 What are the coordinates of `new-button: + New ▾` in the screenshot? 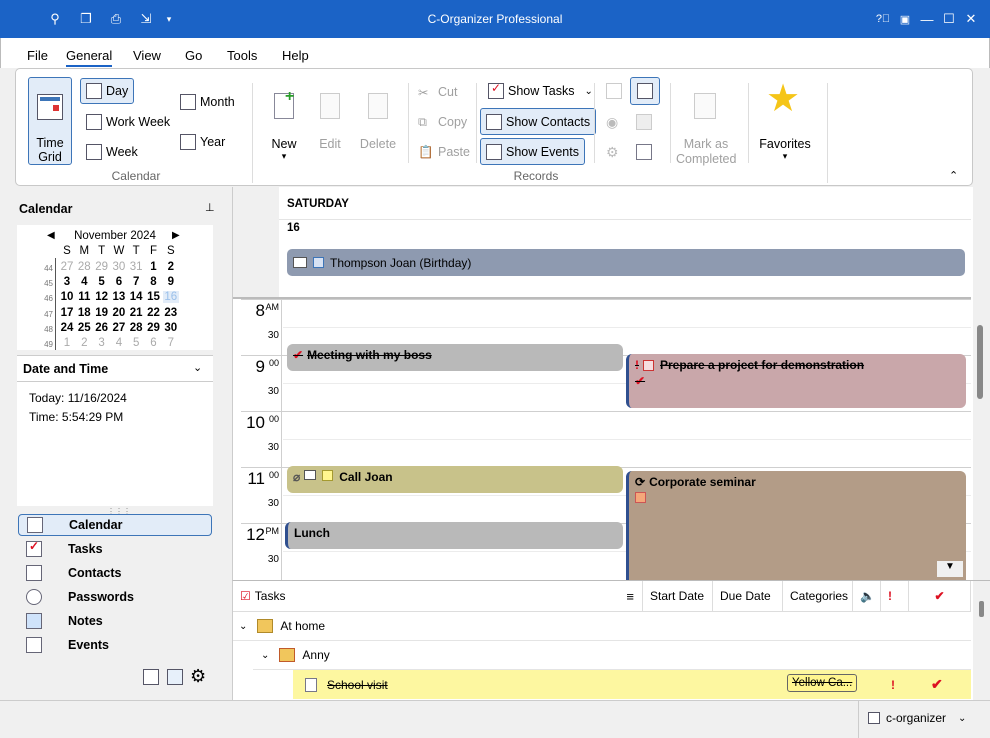 It's located at (284, 127).